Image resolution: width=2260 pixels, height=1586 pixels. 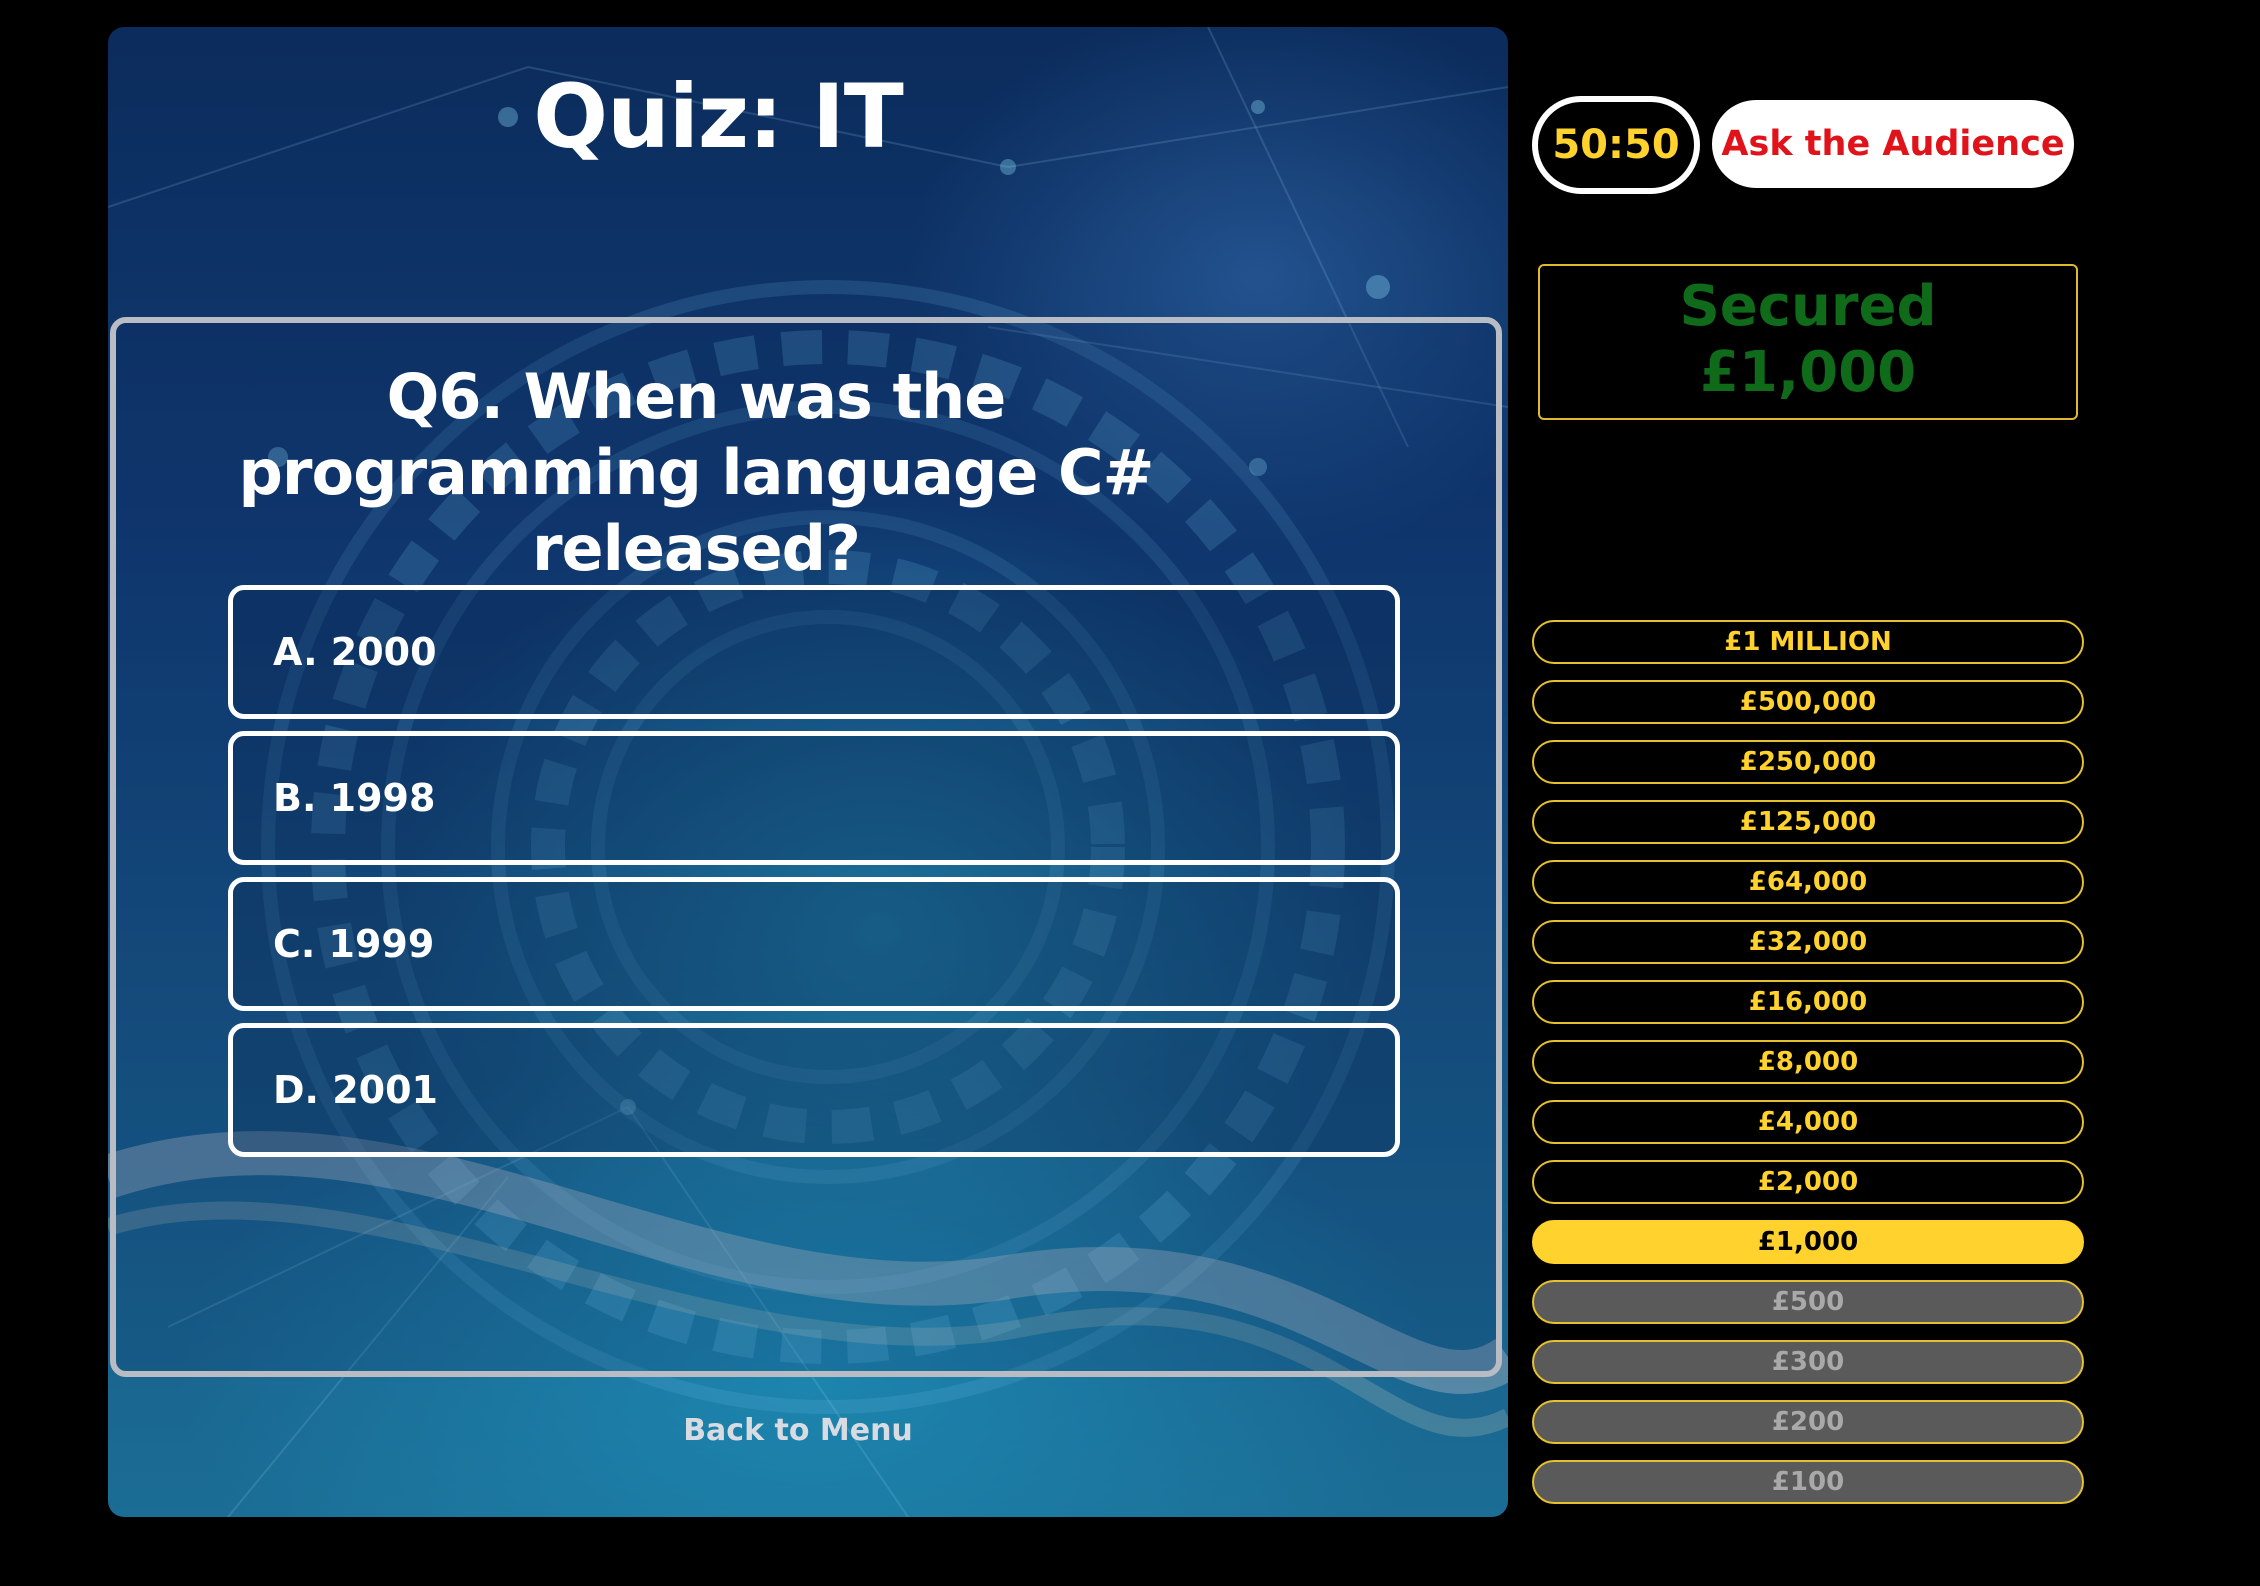 I want to click on ladder-level-100: £100, so click(x=1808, y=1482).